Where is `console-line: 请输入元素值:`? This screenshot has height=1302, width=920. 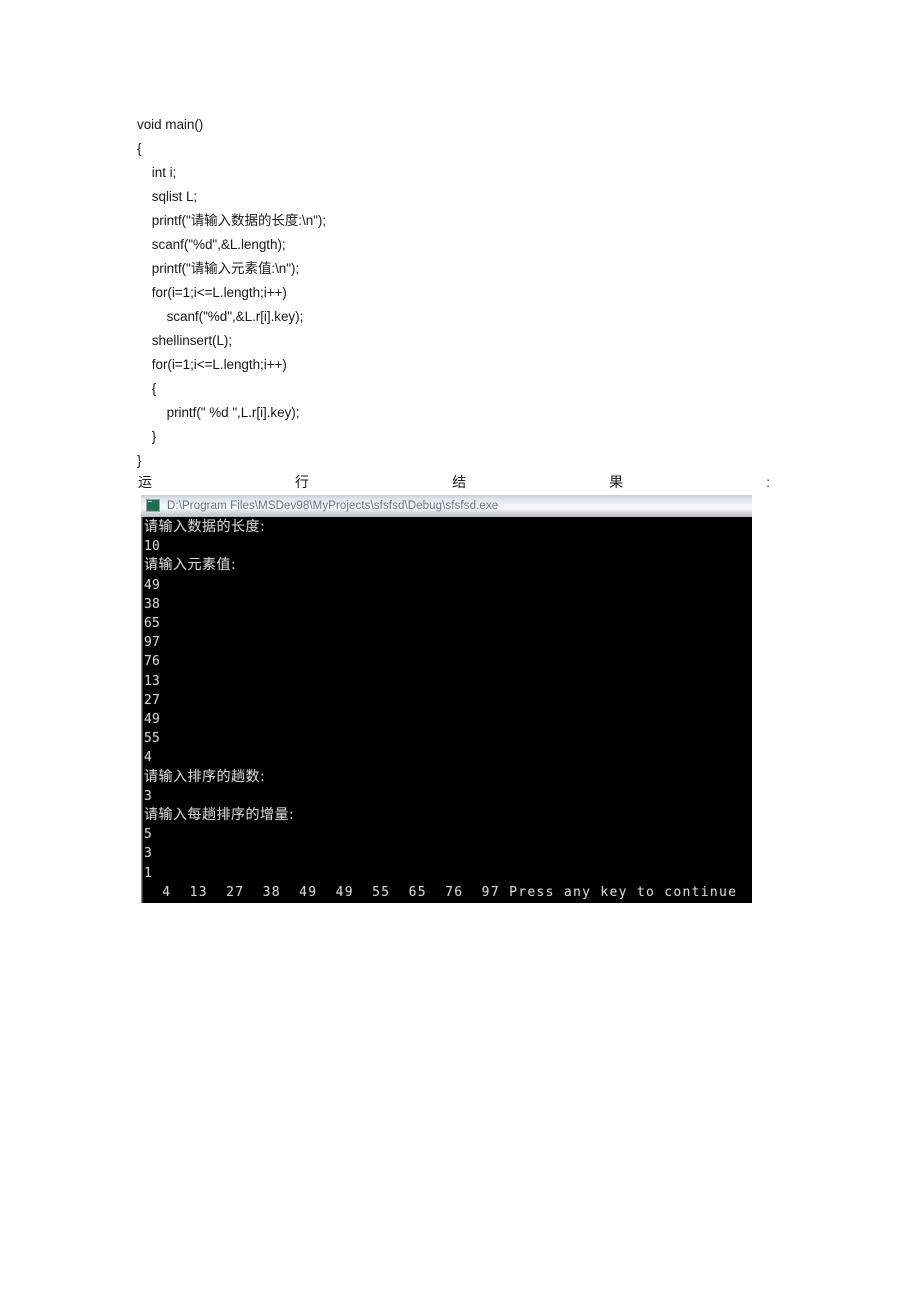 console-line: 请输入元素值: is located at coordinates (190, 565).